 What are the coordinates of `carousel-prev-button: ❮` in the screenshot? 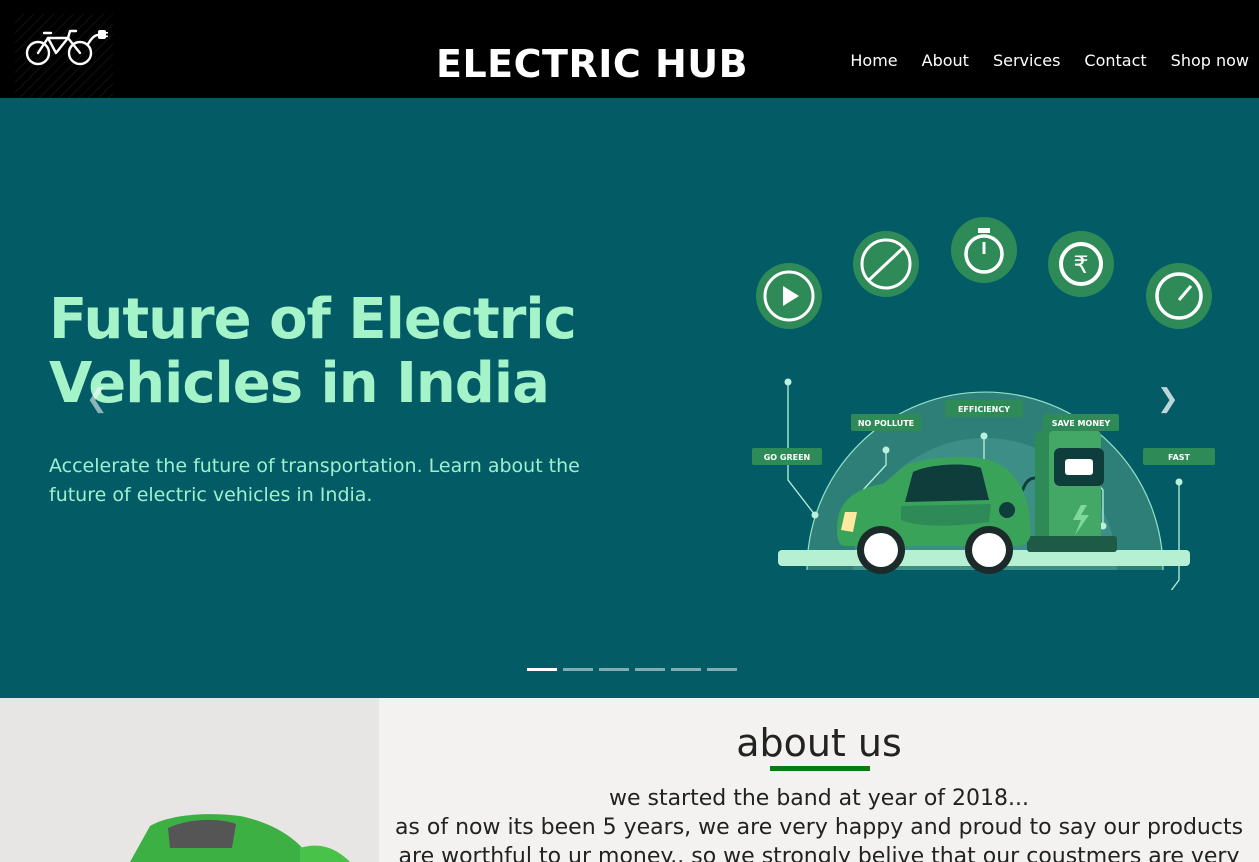 It's located at (97, 399).